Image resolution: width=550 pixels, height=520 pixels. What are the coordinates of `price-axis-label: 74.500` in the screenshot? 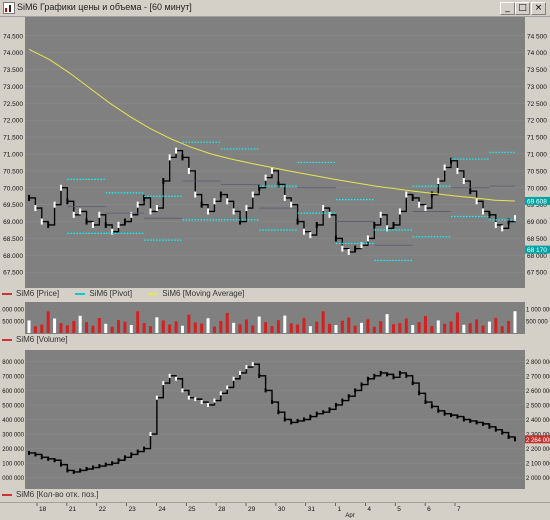 It's located at (13, 36).